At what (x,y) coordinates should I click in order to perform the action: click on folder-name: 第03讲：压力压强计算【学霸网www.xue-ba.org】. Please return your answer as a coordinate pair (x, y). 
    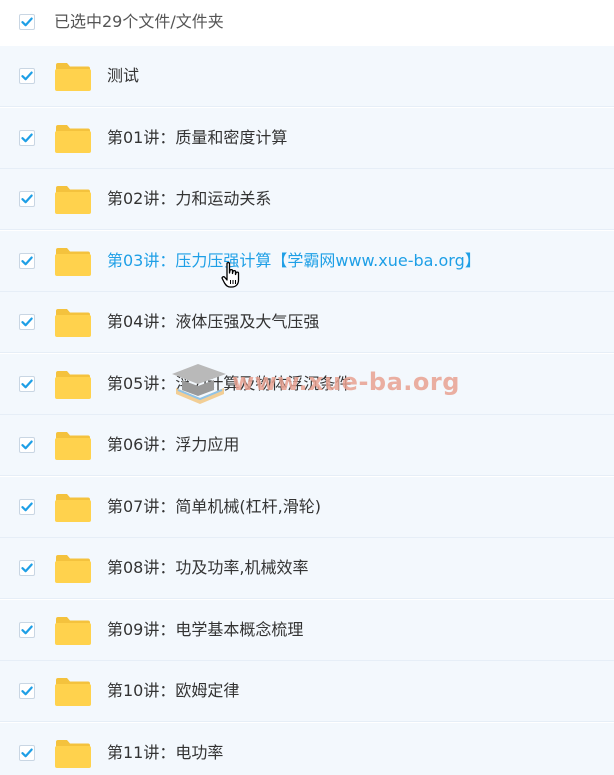
    Looking at the image, I should click on (294, 261).